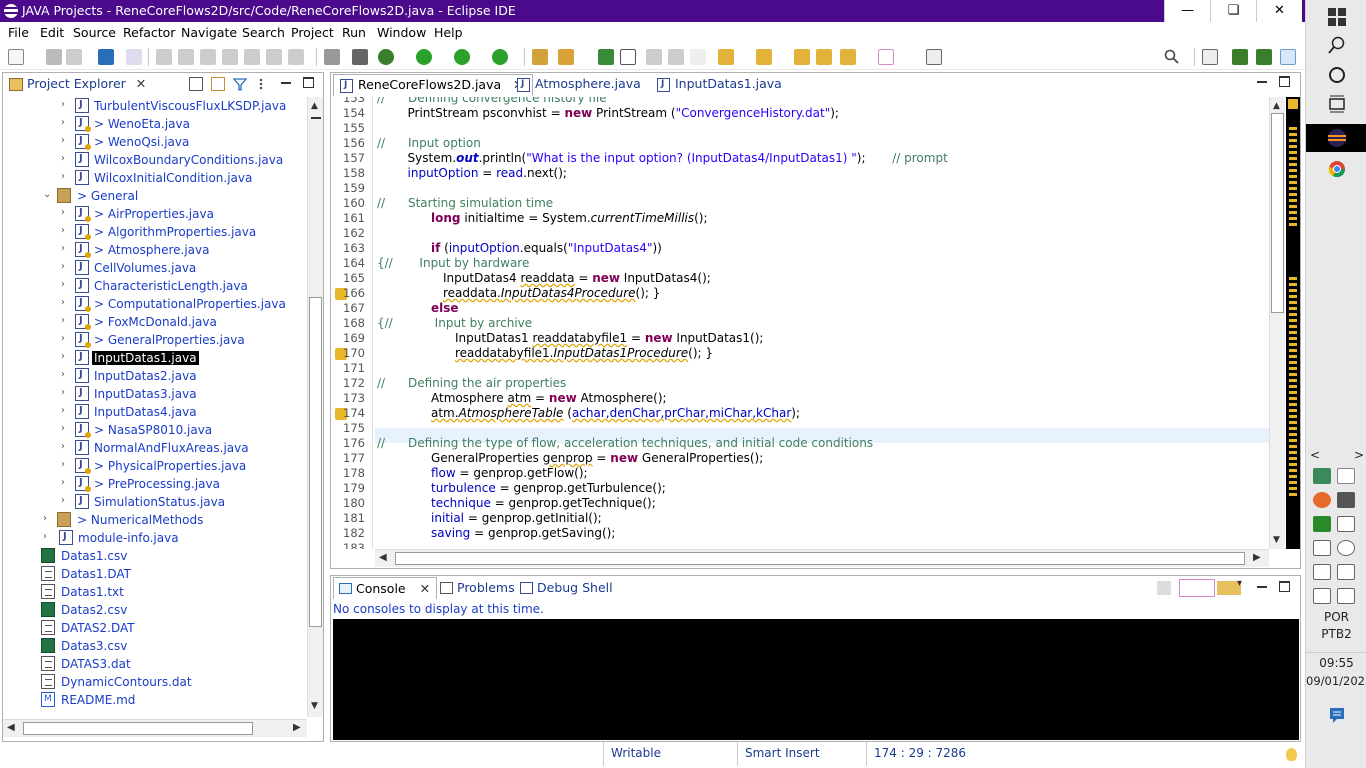  What do you see at coordinates (1346, 572) in the screenshot?
I see `network-icon` at bounding box center [1346, 572].